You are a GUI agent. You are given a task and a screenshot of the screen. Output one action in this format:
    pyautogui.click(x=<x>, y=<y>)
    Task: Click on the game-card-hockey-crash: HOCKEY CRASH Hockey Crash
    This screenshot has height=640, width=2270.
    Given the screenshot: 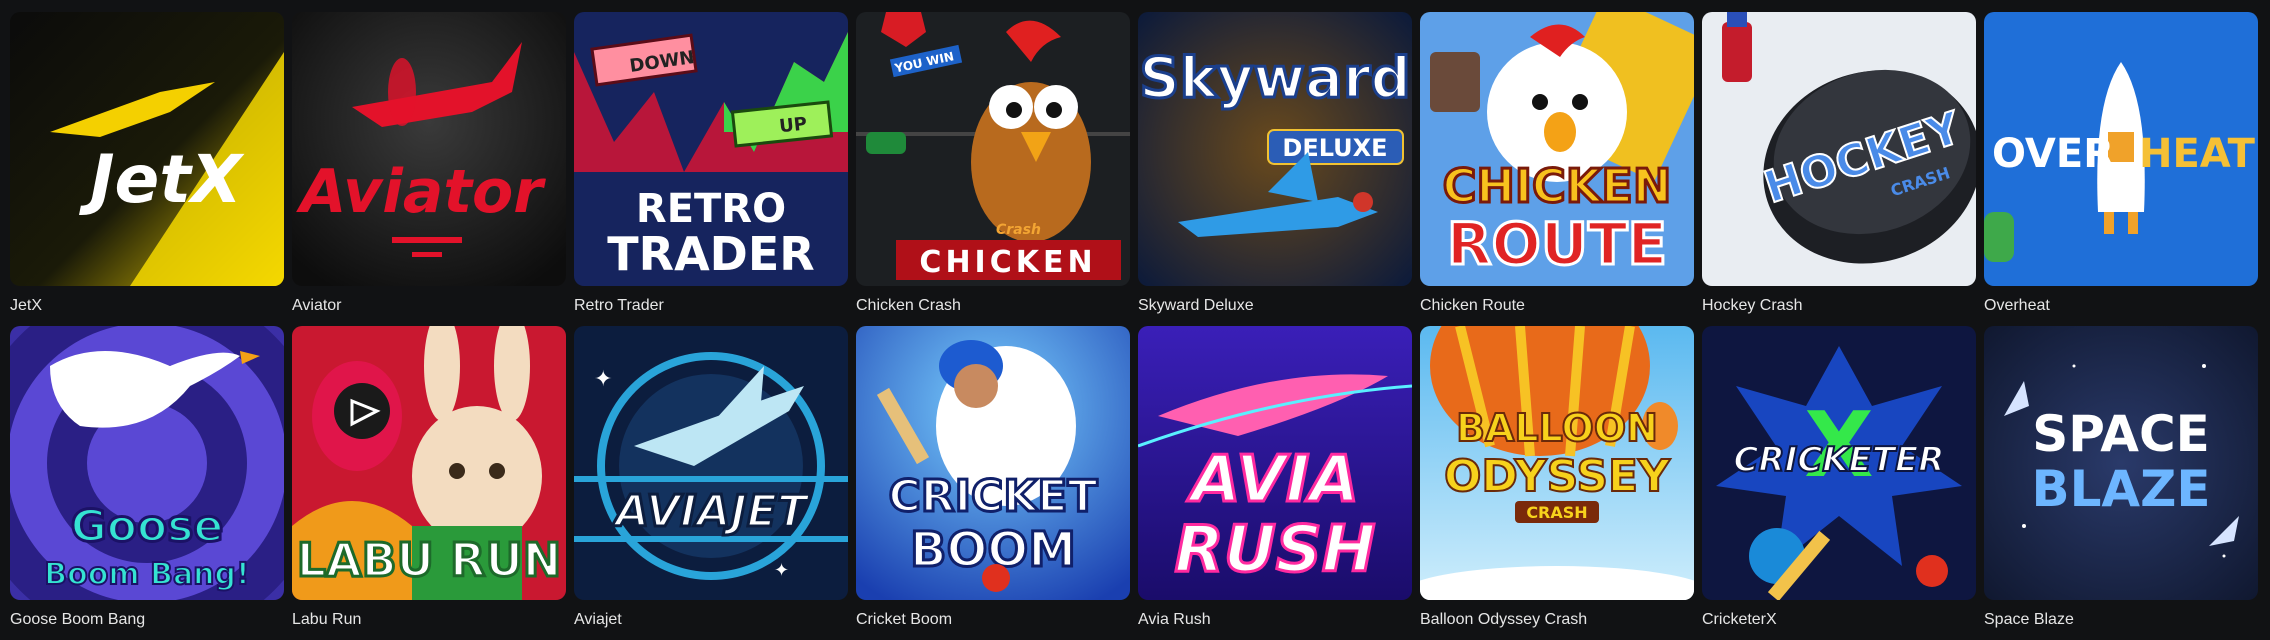 What is the action you would take?
    pyautogui.click(x=1839, y=169)
    